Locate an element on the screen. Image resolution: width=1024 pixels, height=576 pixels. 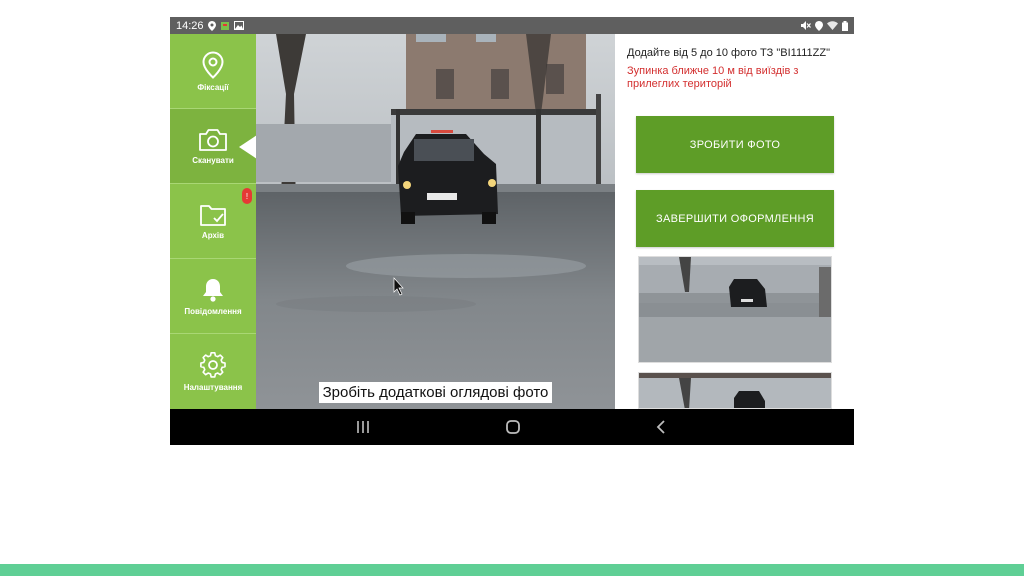
sidebar-item-settings: Налаштування is located at coordinates (213, 371).